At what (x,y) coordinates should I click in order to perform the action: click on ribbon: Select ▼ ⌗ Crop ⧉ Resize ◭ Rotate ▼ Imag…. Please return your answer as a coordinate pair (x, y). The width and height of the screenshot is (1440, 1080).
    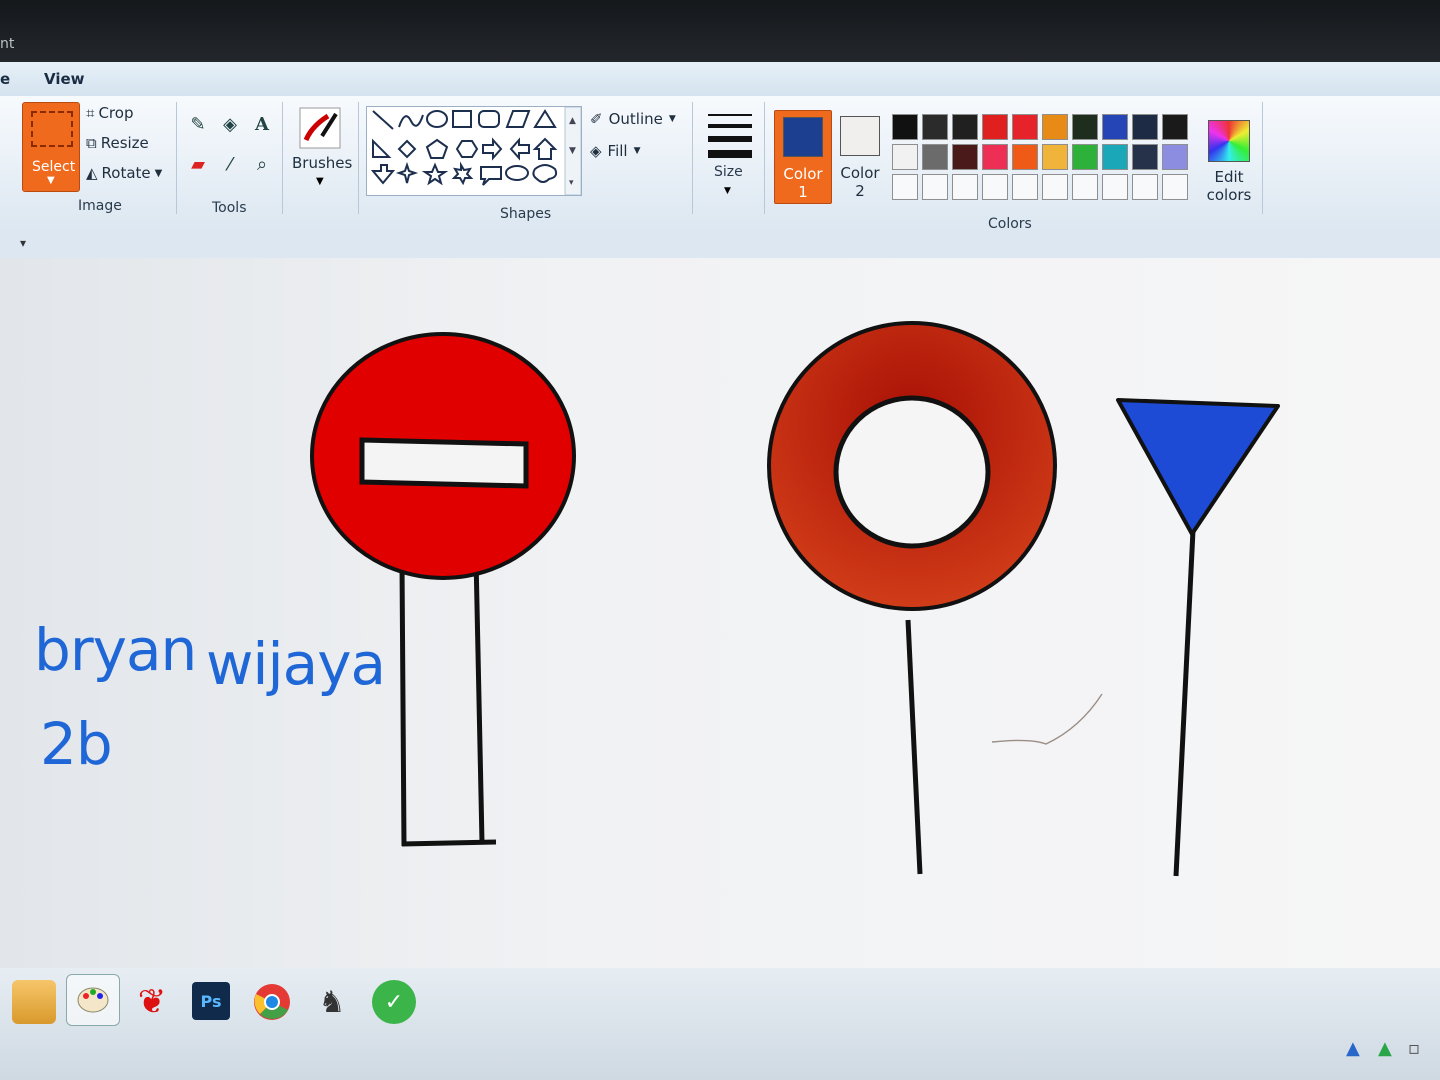
    Looking at the image, I should click on (720, 164).